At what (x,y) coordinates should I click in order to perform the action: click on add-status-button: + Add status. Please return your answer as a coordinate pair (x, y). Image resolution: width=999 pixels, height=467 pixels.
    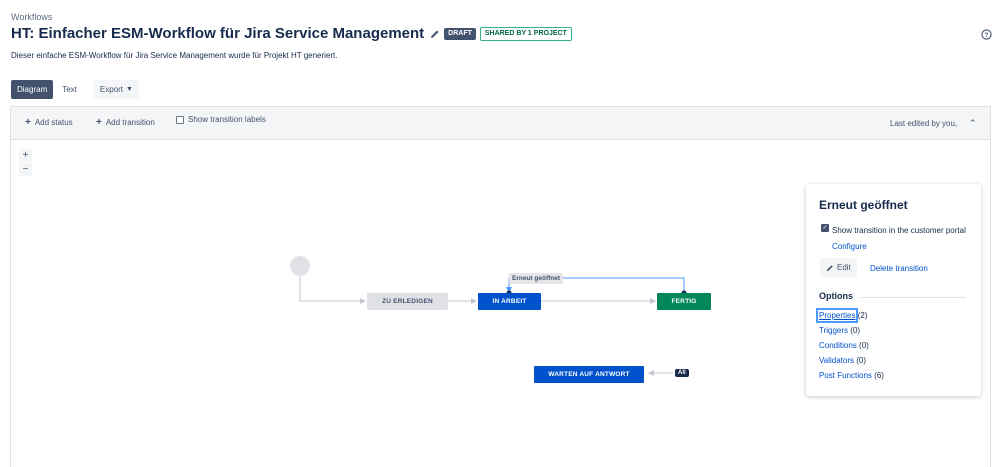
    Looking at the image, I should click on (49, 122).